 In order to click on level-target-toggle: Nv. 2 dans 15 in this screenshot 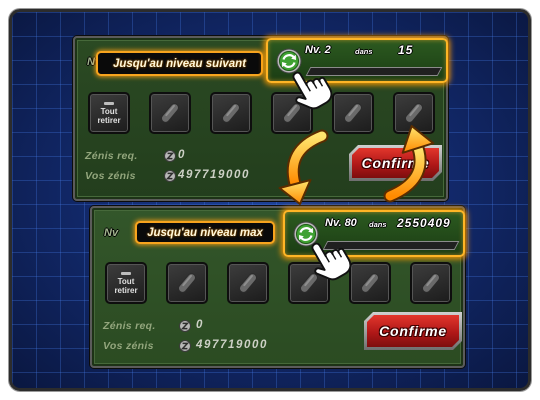, I will do `click(357, 60)`.